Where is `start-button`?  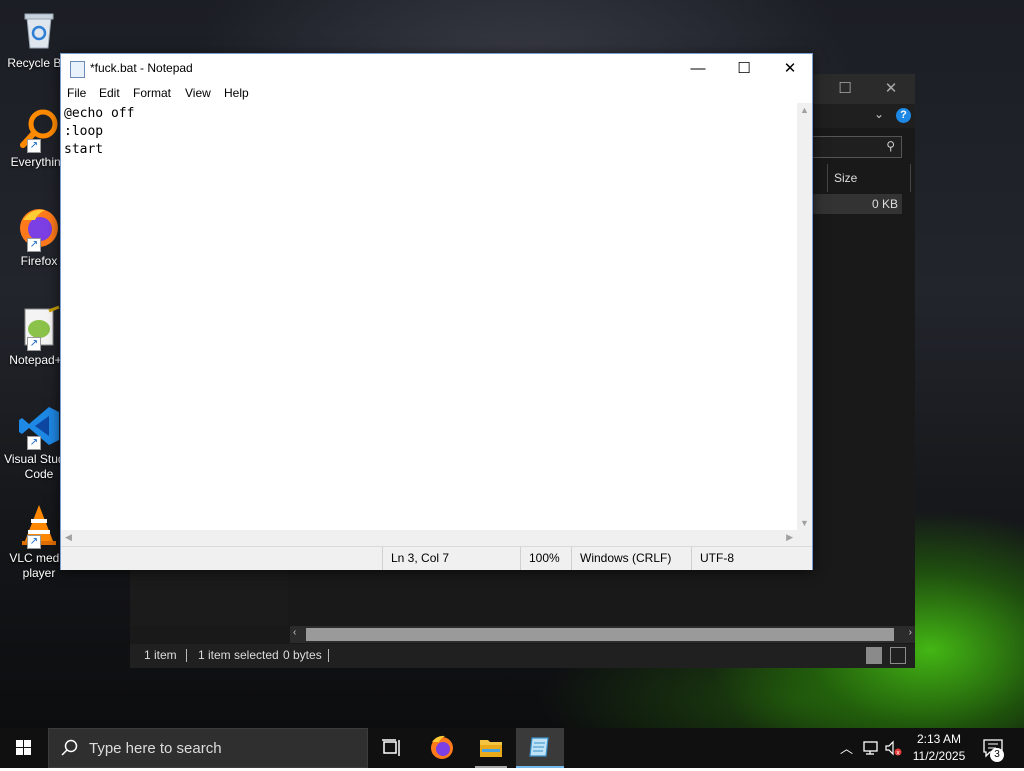 start-button is located at coordinates (24, 748).